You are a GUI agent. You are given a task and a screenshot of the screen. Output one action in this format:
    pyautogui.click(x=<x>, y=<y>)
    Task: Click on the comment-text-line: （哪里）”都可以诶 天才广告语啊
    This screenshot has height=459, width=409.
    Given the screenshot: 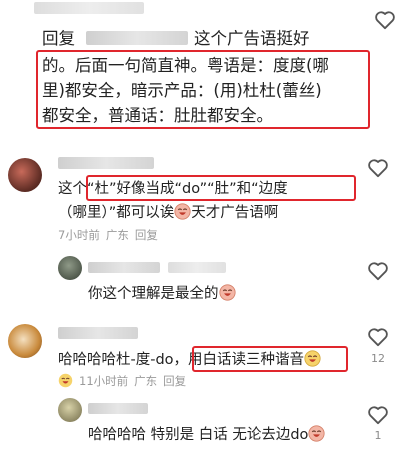 What is the action you would take?
    pyautogui.click(x=168, y=211)
    